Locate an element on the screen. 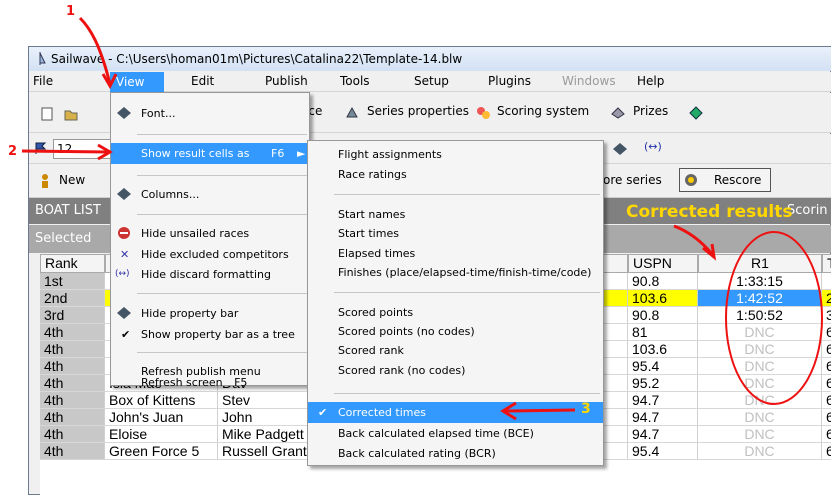  r1-cell: 1:33:15 is located at coordinates (760, 281).